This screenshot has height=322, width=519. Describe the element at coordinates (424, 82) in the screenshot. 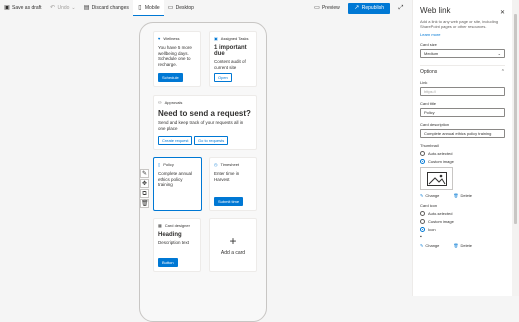

I see `link-label: Link` at that location.